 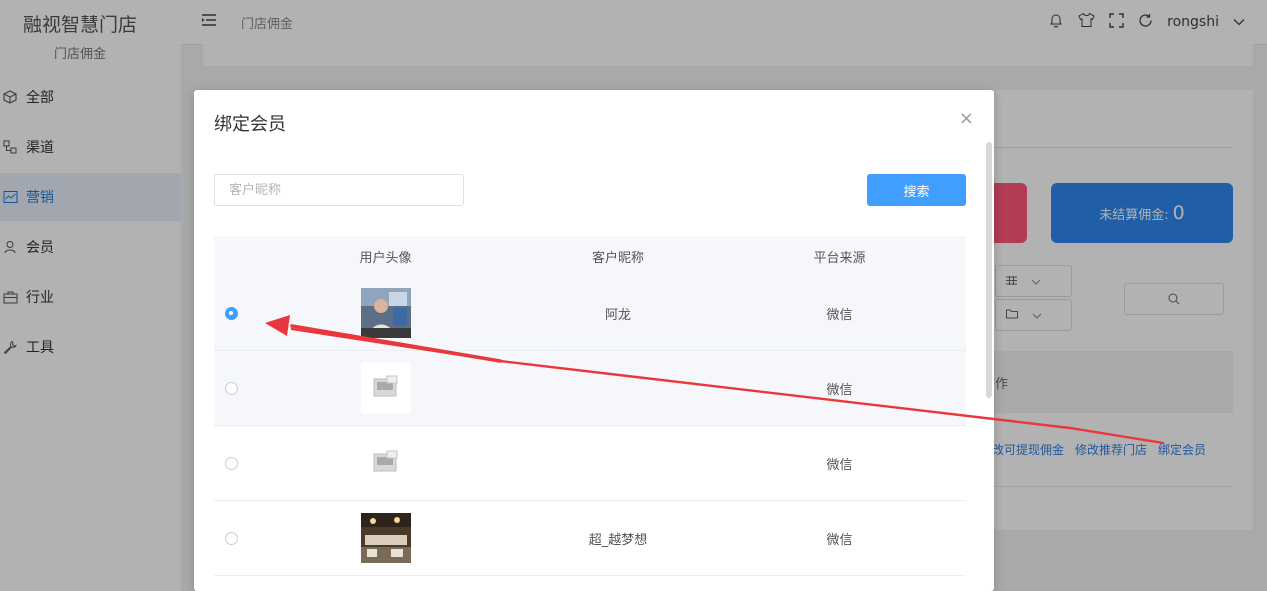 I want to click on nickname-search-input, so click(x=339, y=190).